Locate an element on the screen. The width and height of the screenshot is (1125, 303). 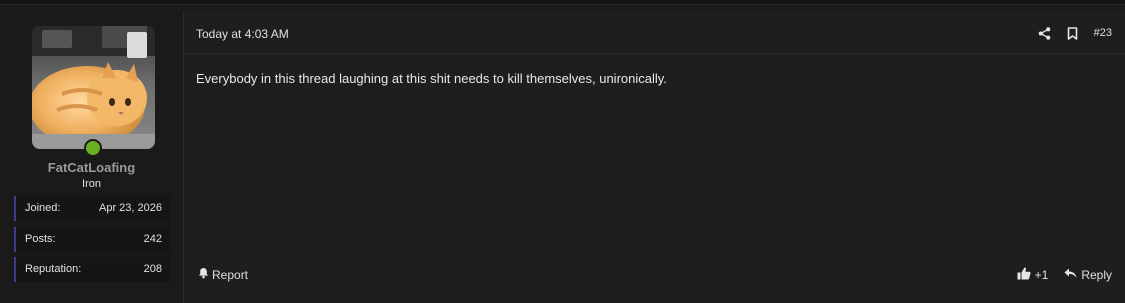
thumbs-up-icon is located at coordinates (1024, 275).